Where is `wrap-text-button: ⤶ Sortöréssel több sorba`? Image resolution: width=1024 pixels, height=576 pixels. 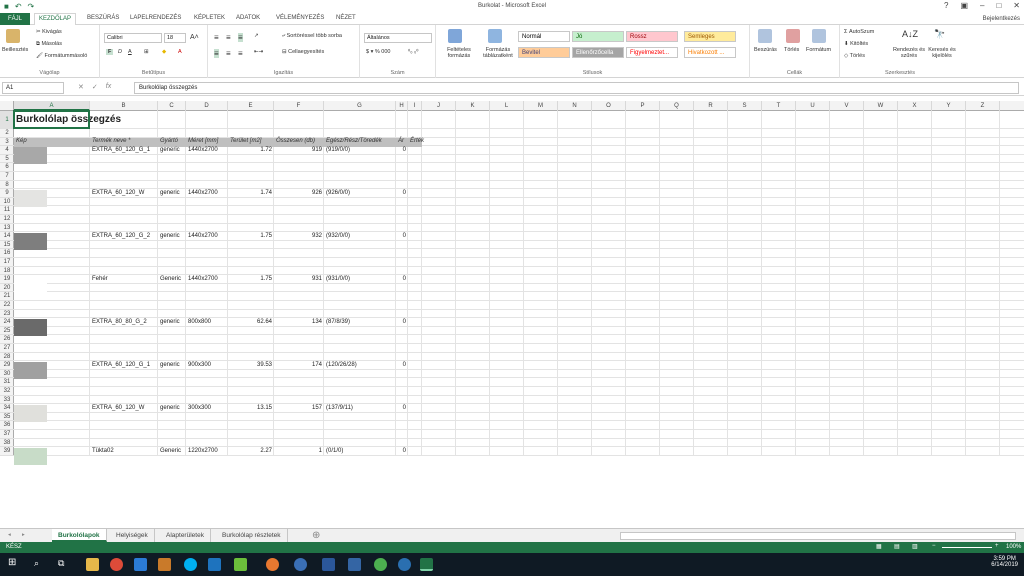
wrap-text-button: ⤶ Sortöréssel több sorba is located at coordinates (312, 36).